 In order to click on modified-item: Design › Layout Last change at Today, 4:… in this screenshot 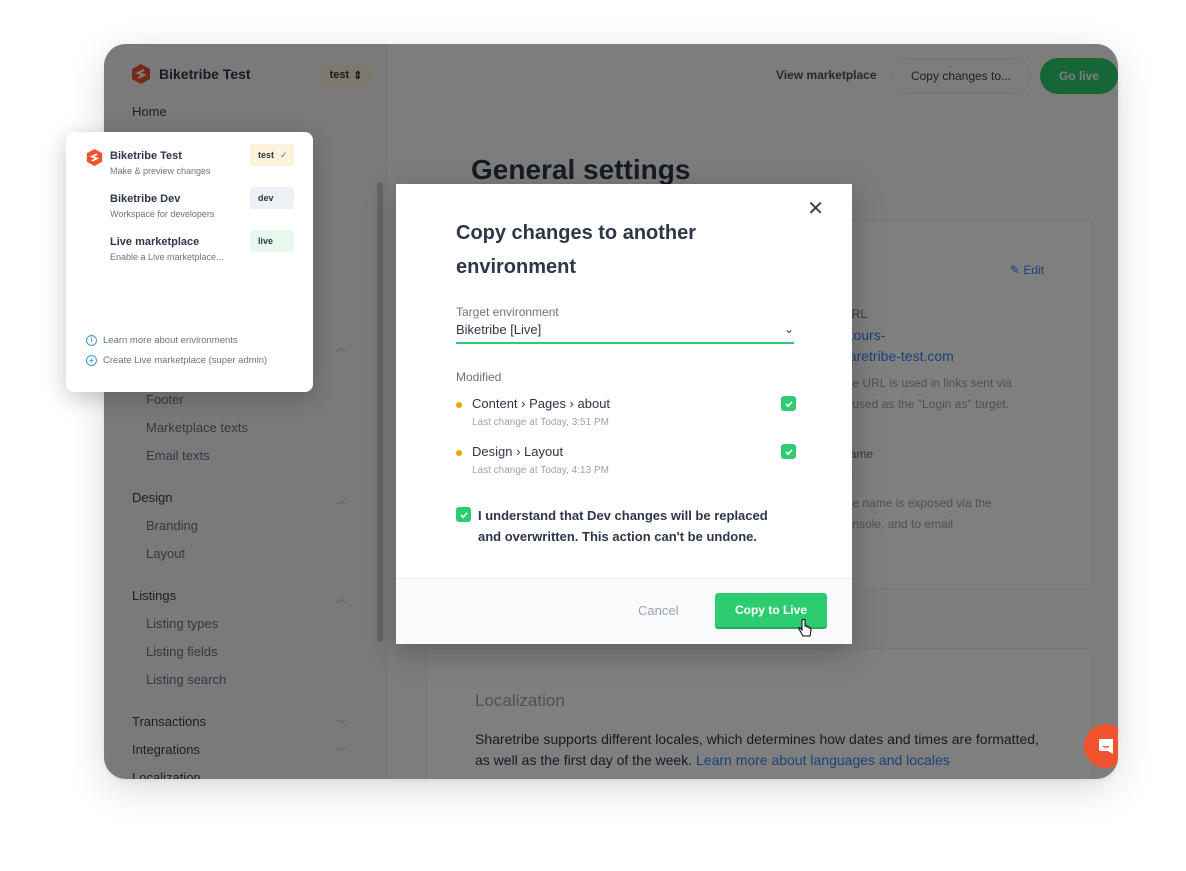, I will do `click(626, 464)`.